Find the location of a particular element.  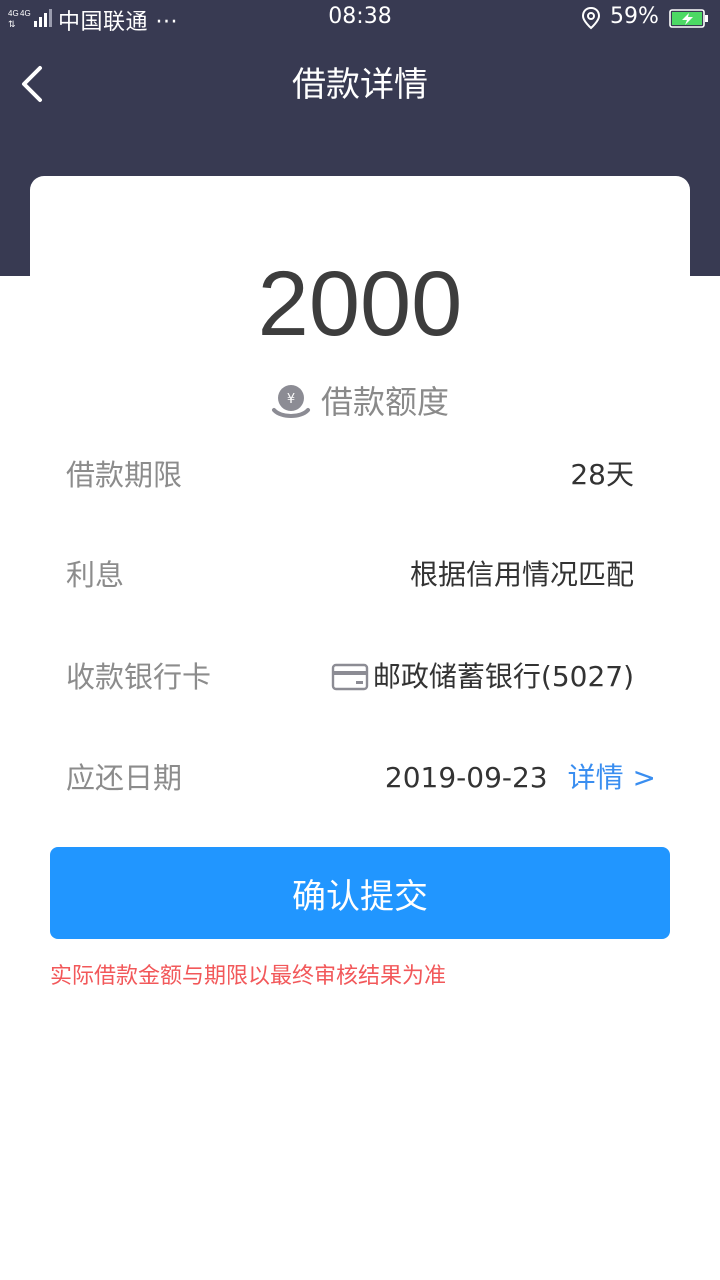

page-title: 借款详情 is located at coordinates (360, 85).